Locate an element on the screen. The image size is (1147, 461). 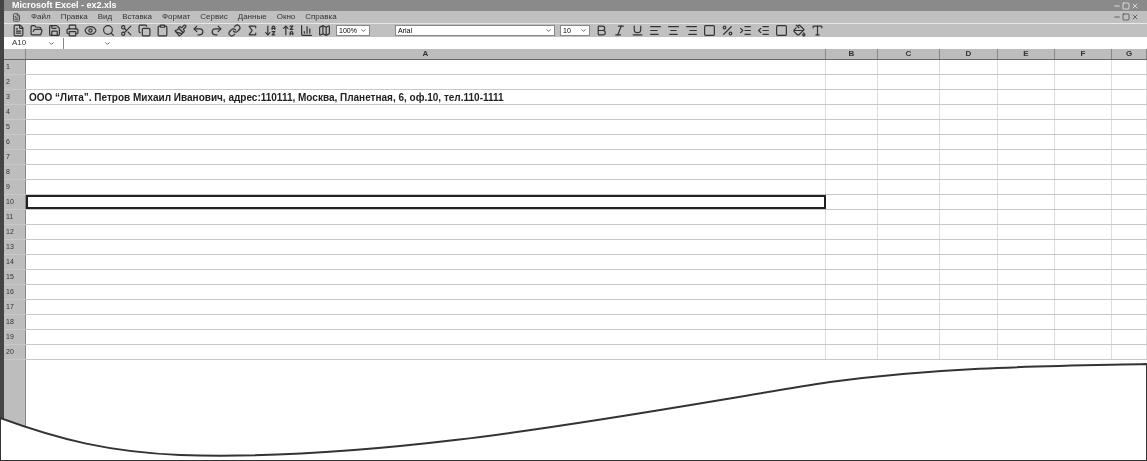
copy-icon is located at coordinates (144, 30).